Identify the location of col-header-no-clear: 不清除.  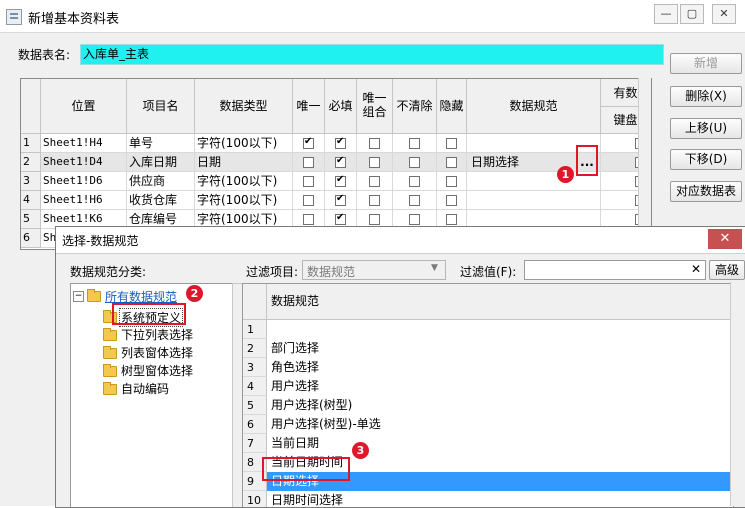
(415, 106).